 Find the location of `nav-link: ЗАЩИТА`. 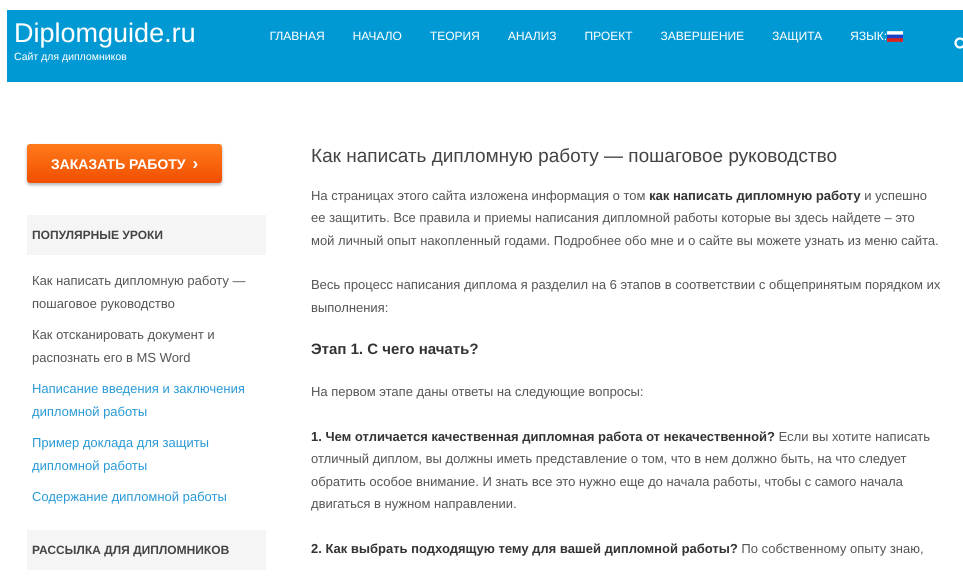

nav-link: ЗАЩИТА is located at coordinates (797, 36).